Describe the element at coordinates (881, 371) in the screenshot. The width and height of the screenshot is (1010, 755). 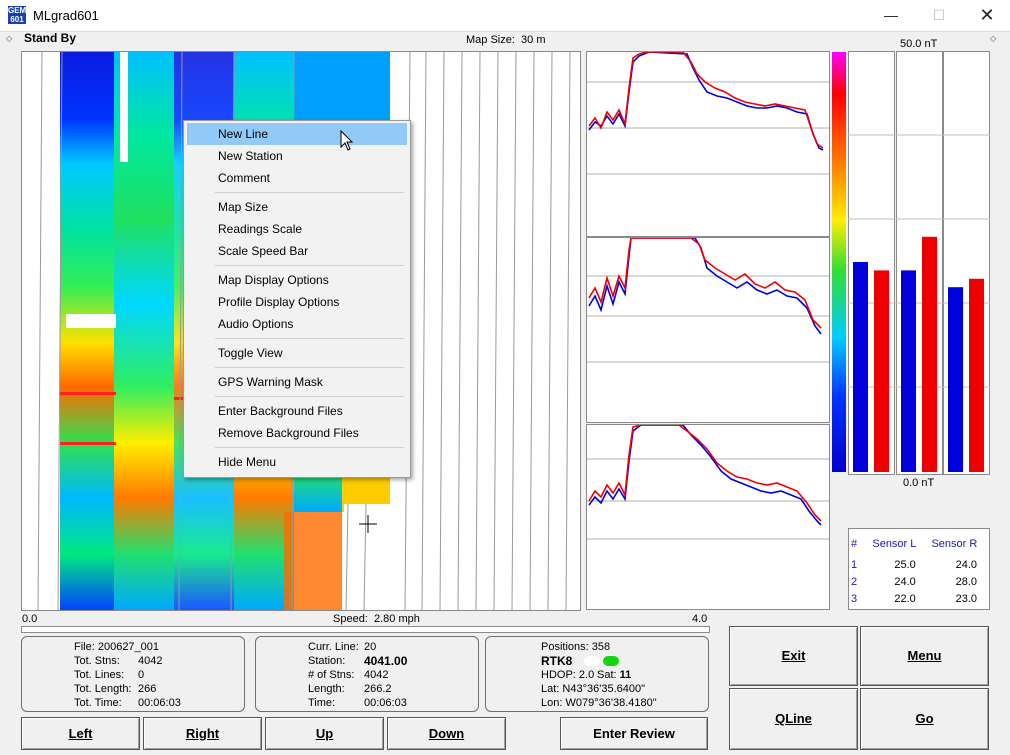
I see `sensor-bar-1-red` at that location.